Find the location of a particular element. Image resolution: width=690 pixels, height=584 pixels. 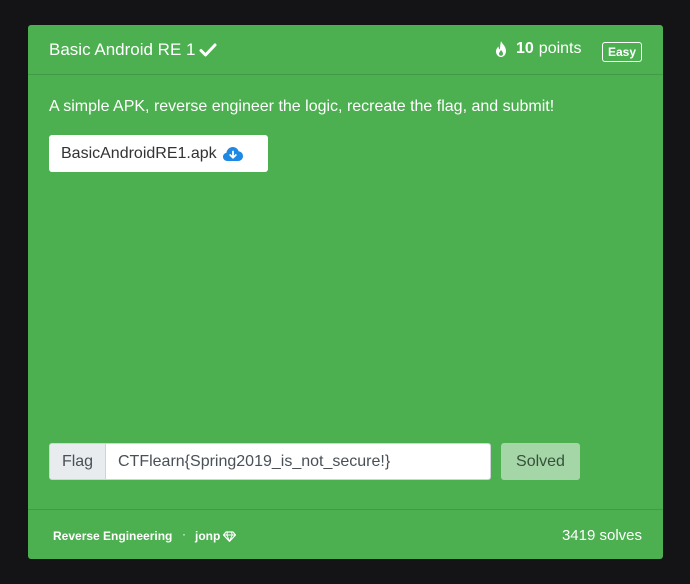

points-display: 10 points is located at coordinates (537, 49).